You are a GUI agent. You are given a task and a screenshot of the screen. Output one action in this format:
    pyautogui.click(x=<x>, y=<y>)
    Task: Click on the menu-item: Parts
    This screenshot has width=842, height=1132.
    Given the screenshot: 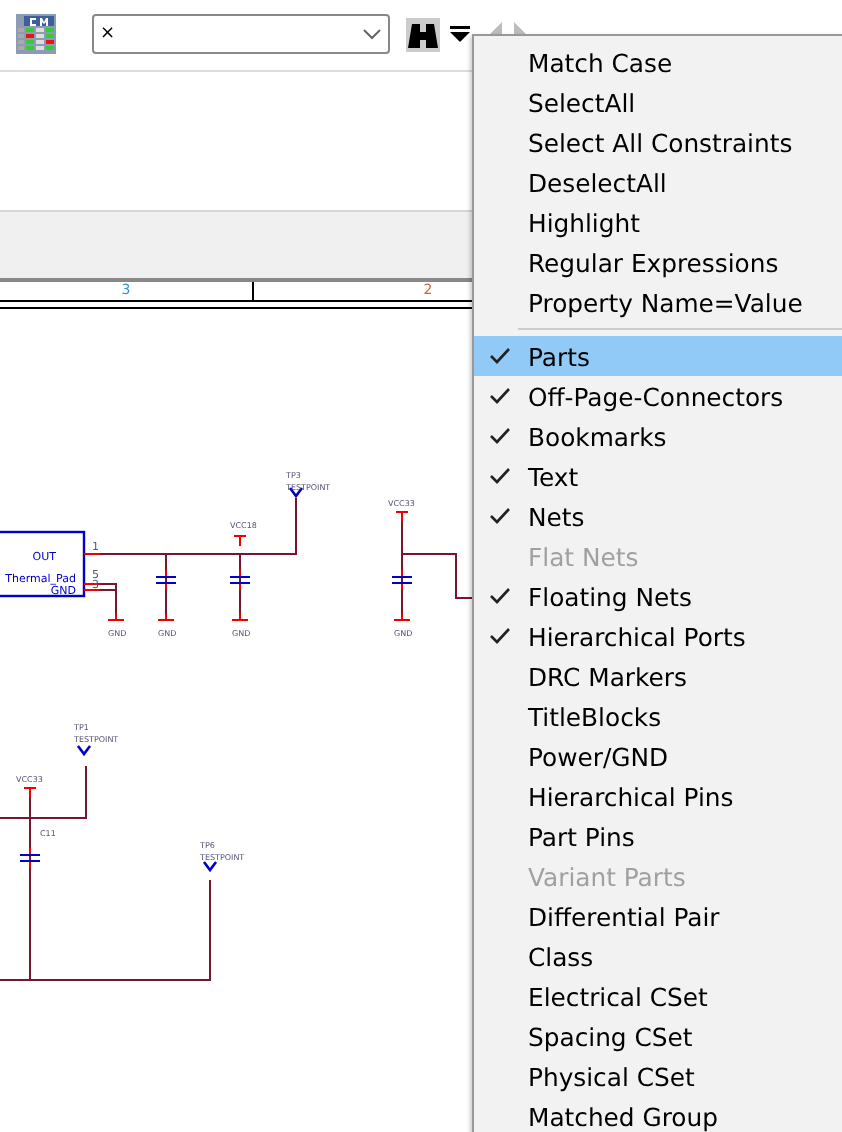 What is the action you would take?
    pyautogui.click(x=658, y=356)
    